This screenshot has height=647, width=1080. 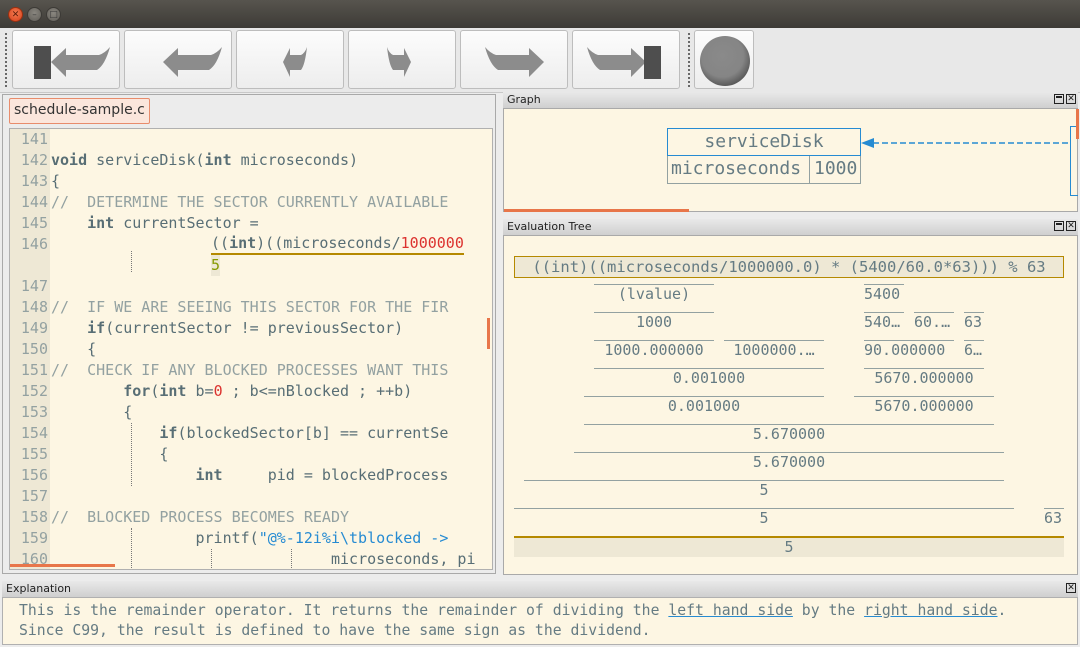 What do you see at coordinates (764, 142) in the screenshot?
I see `stack-frame-header: serviceDisk` at bounding box center [764, 142].